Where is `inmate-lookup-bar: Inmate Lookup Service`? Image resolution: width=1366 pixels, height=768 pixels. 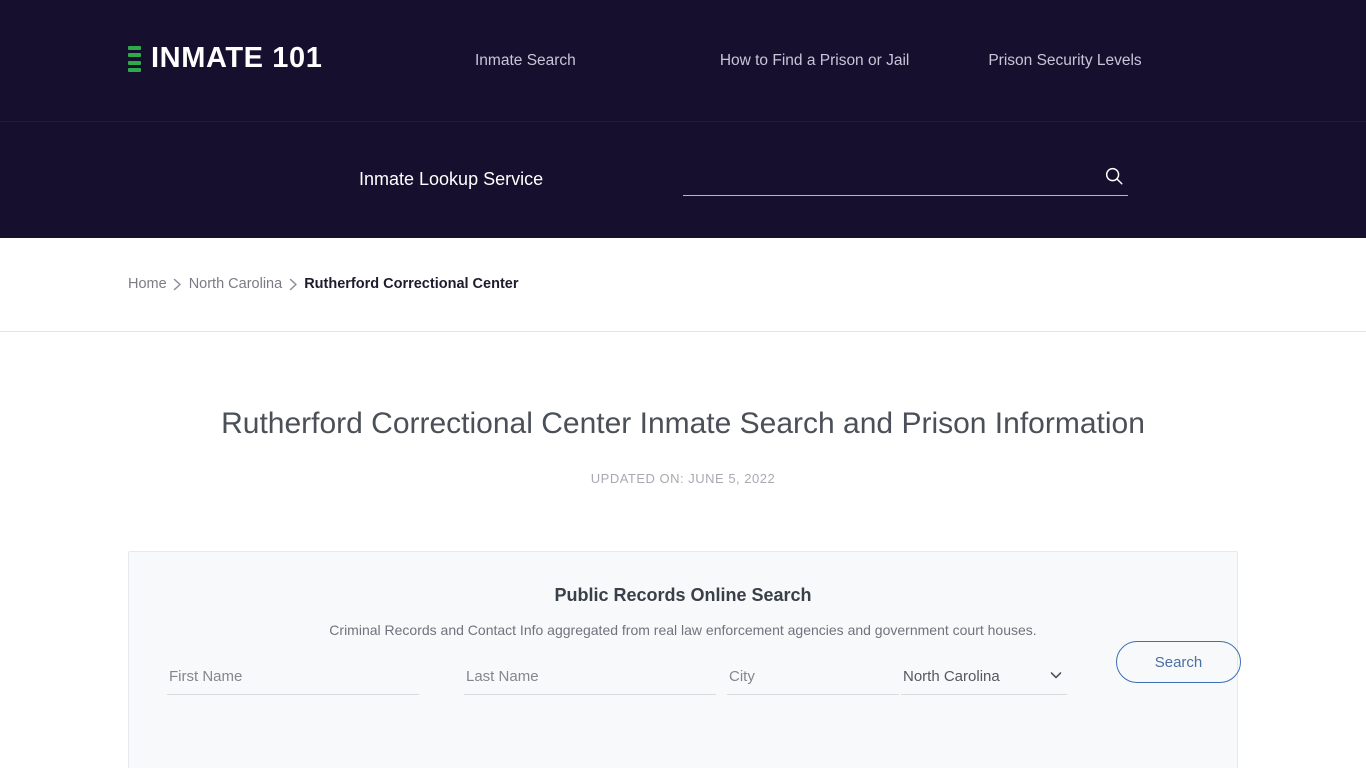 inmate-lookup-bar: Inmate Lookup Service is located at coordinates (683, 179).